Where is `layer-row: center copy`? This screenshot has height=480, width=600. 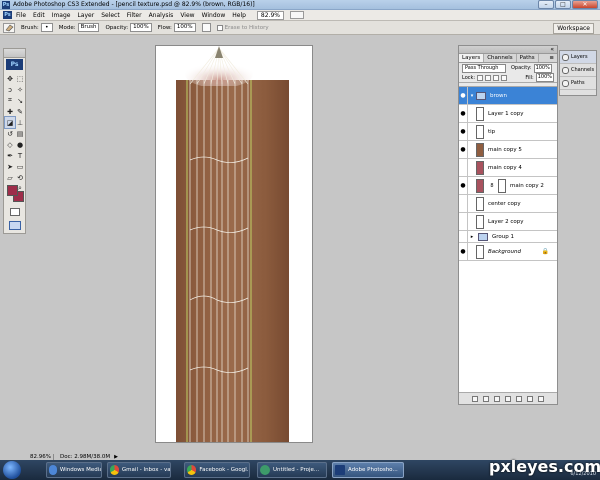 layer-row: center copy is located at coordinates (508, 203).